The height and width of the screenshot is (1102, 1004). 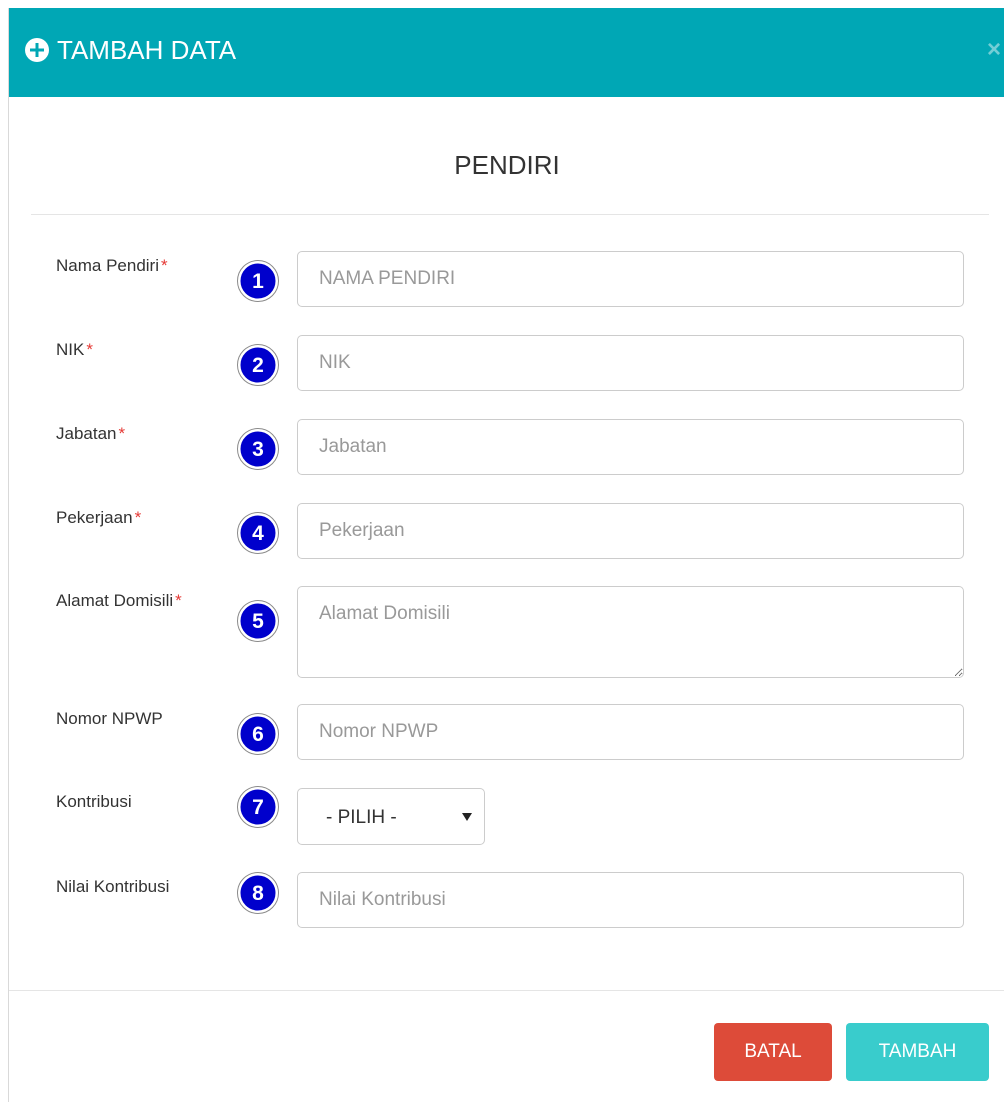 I want to click on close-icon: ×, so click(x=994, y=50).